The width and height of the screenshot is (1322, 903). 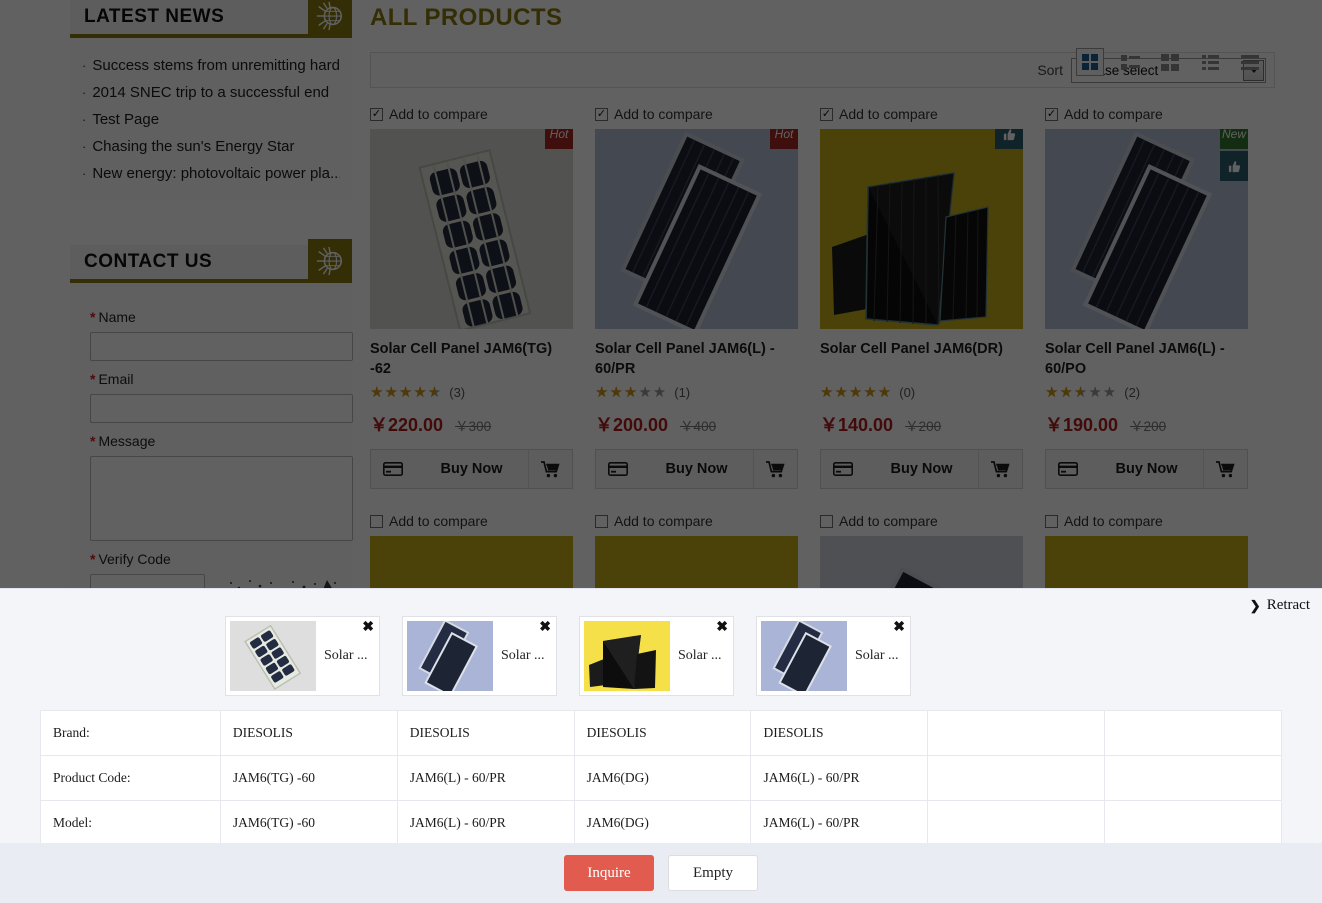 What do you see at coordinates (1090, 62) in the screenshot?
I see `view-mode-grid-button` at bounding box center [1090, 62].